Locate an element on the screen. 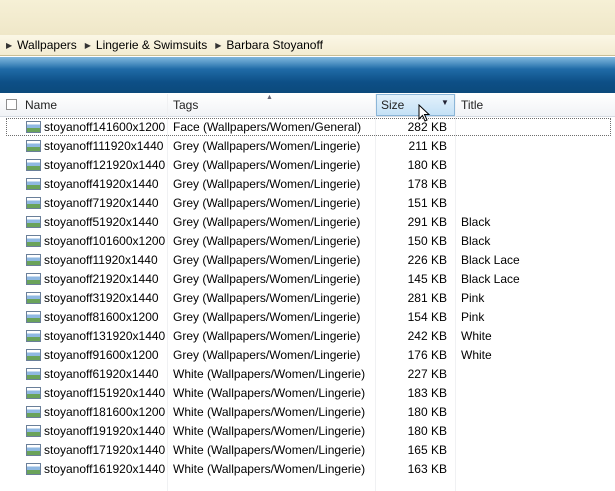 This screenshot has height=491, width=615. file-name: stoyanoff21920x1440 is located at coordinates (101, 279).